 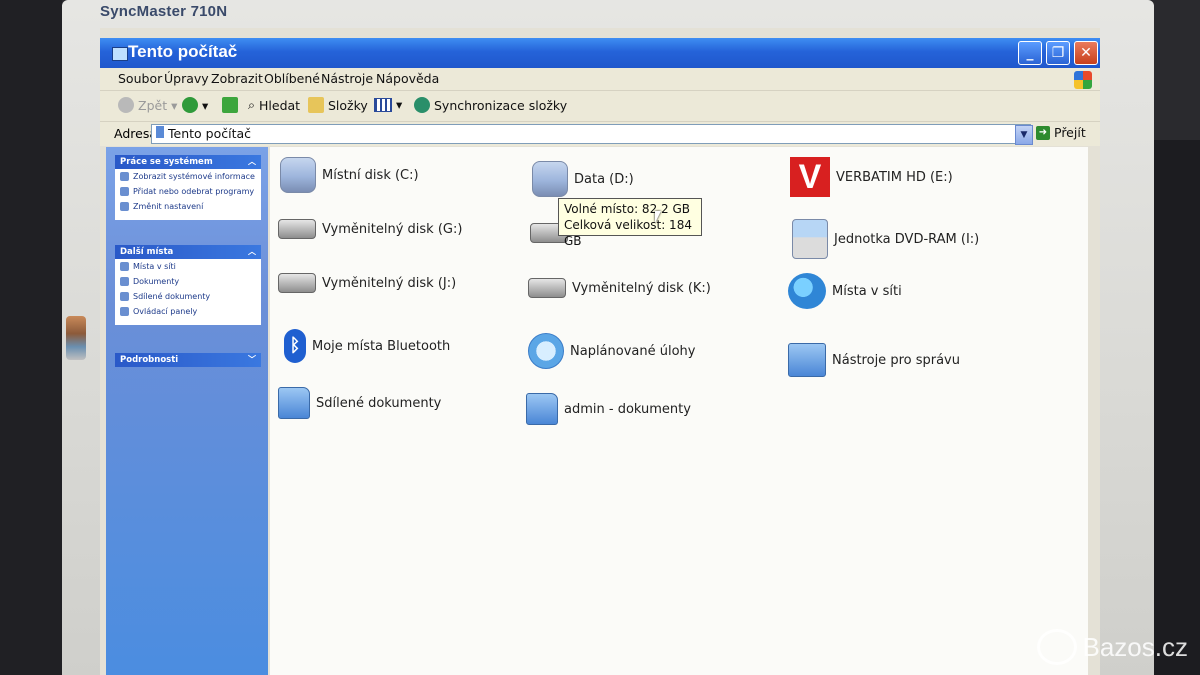 I want to click on item-label: Naplánované úlohy, so click(x=633, y=351).